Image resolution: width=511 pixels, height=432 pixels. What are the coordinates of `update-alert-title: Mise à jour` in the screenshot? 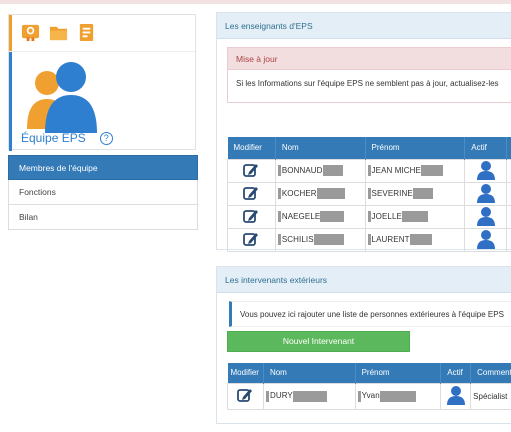 It's located at (369, 59).